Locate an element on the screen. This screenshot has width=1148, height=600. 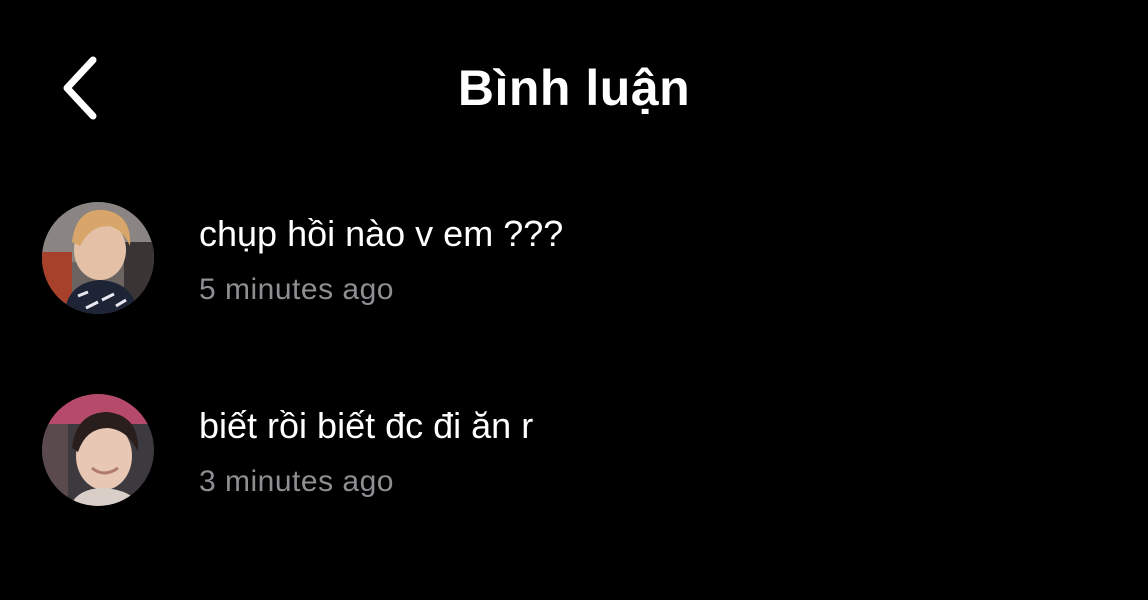
comment-timestamp: 5 minutes ago is located at coordinates (296, 289).